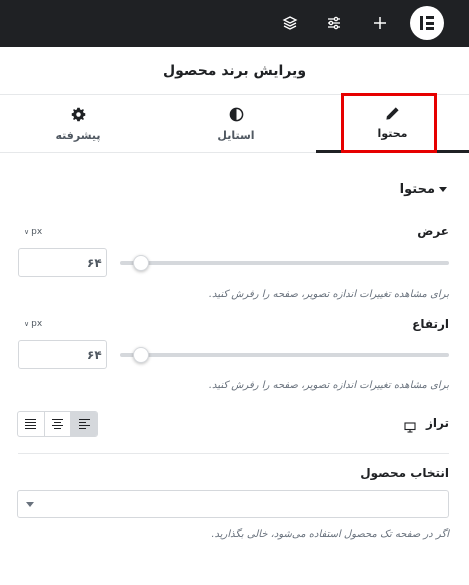 This screenshot has width=469, height=585. Describe the element at coordinates (392, 113) in the screenshot. I see `pencil-icon` at that location.